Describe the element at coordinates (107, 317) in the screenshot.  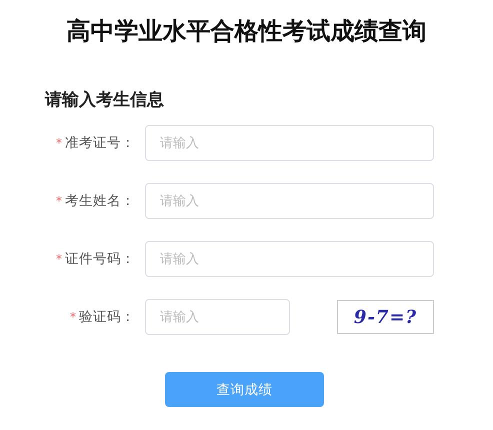
I see `field-label: 验证码：` at that location.